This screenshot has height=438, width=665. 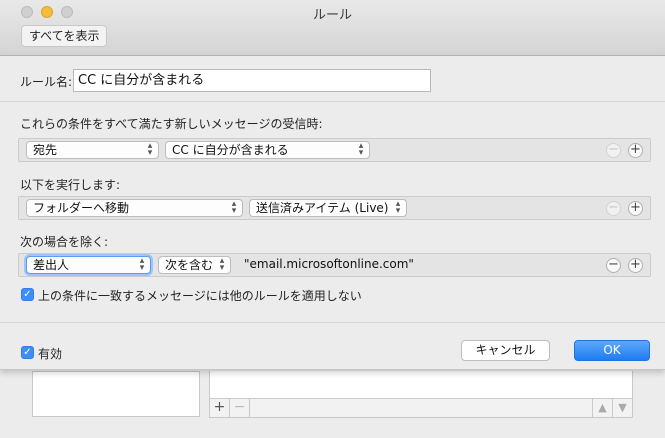 What do you see at coordinates (88, 265) in the screenshot?
I see `exception-field-popup: 差出人 ▴ ▾` at bounding box center [88, 265].